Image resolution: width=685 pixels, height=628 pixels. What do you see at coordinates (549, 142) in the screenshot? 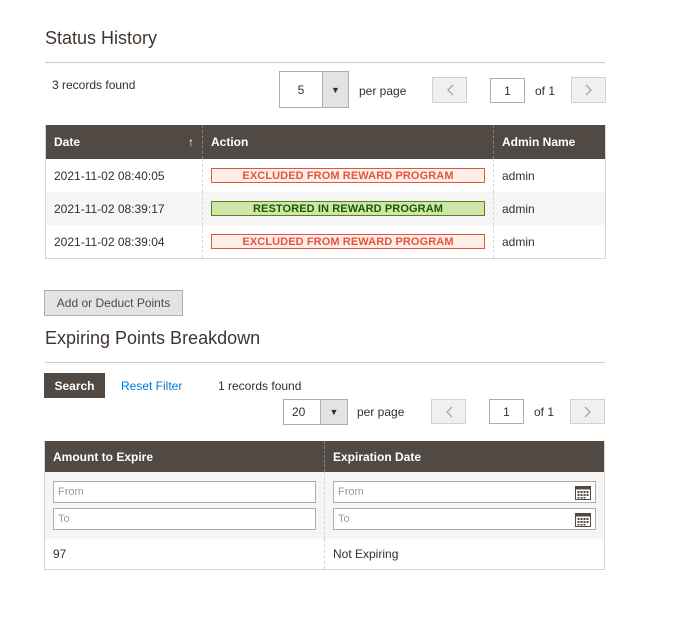
I see `column-header-admin-name: Admin Name` at bounding box center [549, 142].